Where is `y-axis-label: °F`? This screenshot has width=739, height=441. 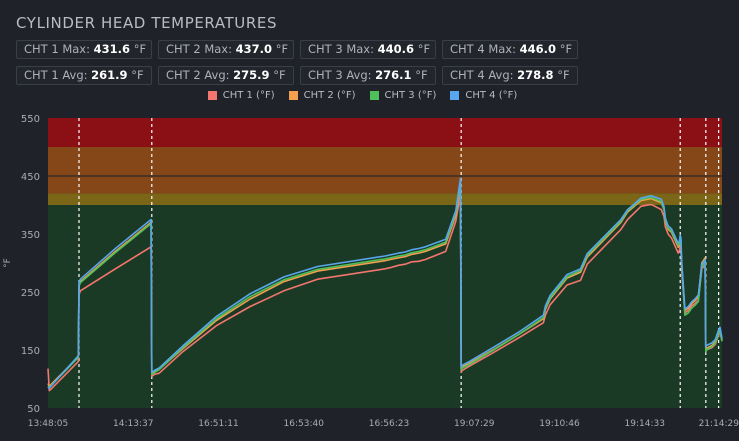
y-axis-label: °F is located at coordinates (8, 263).